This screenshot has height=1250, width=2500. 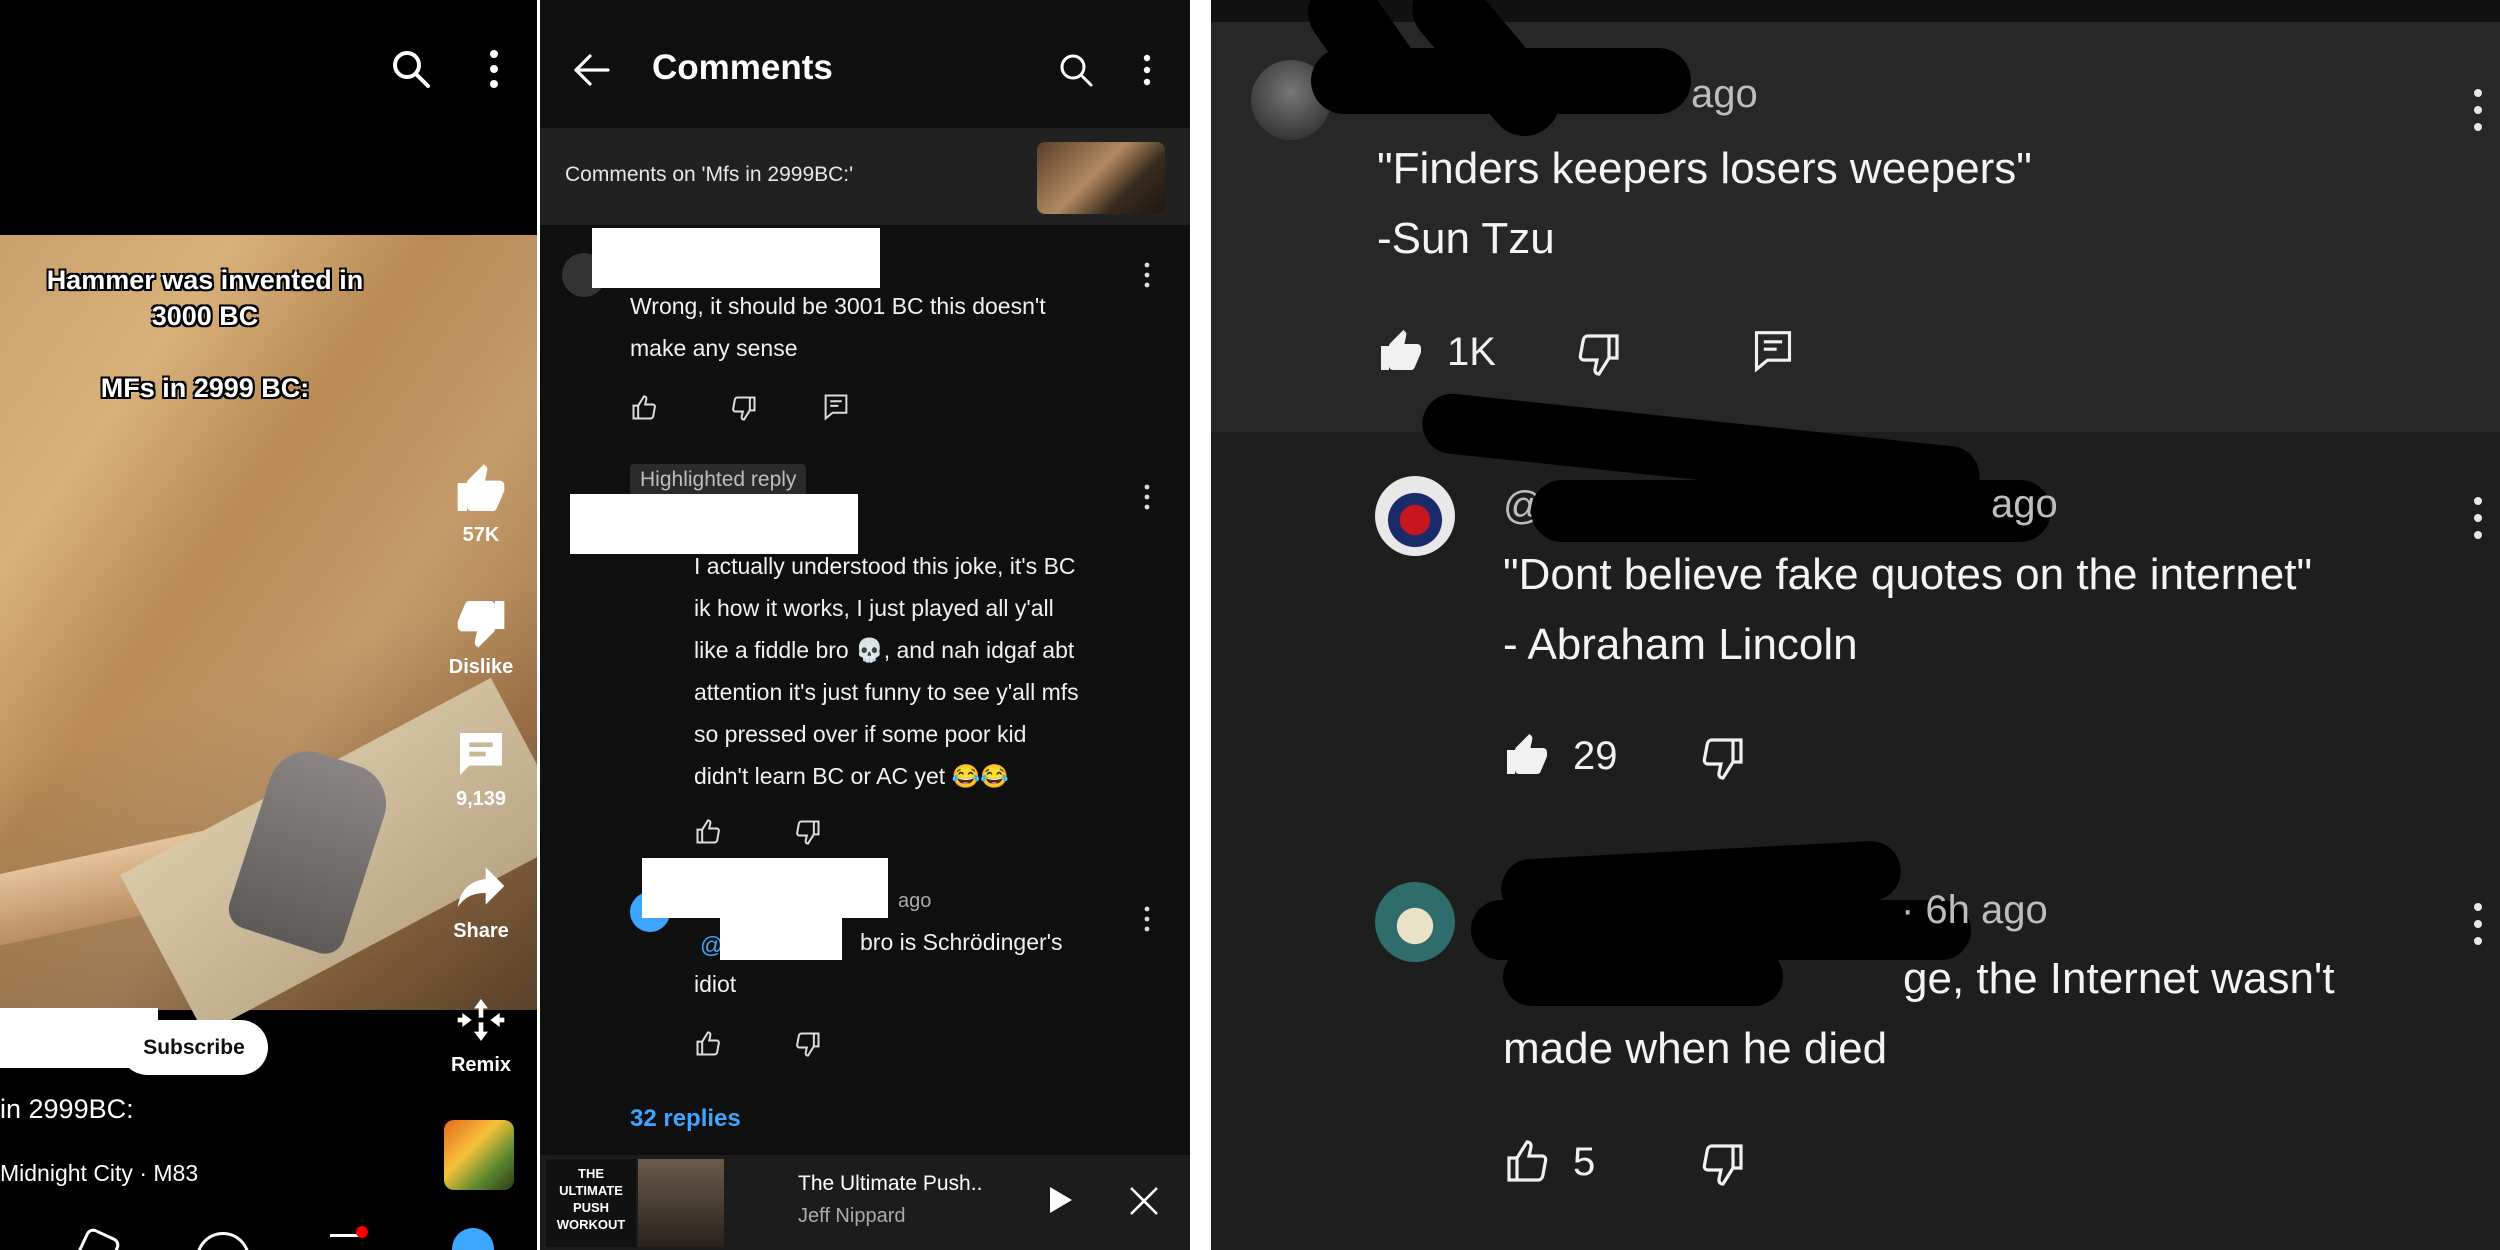 What do you see at coordinates (1101, 178) in the screenshot?
I see `video-thumbnail` at bounding box center [1101, 178].